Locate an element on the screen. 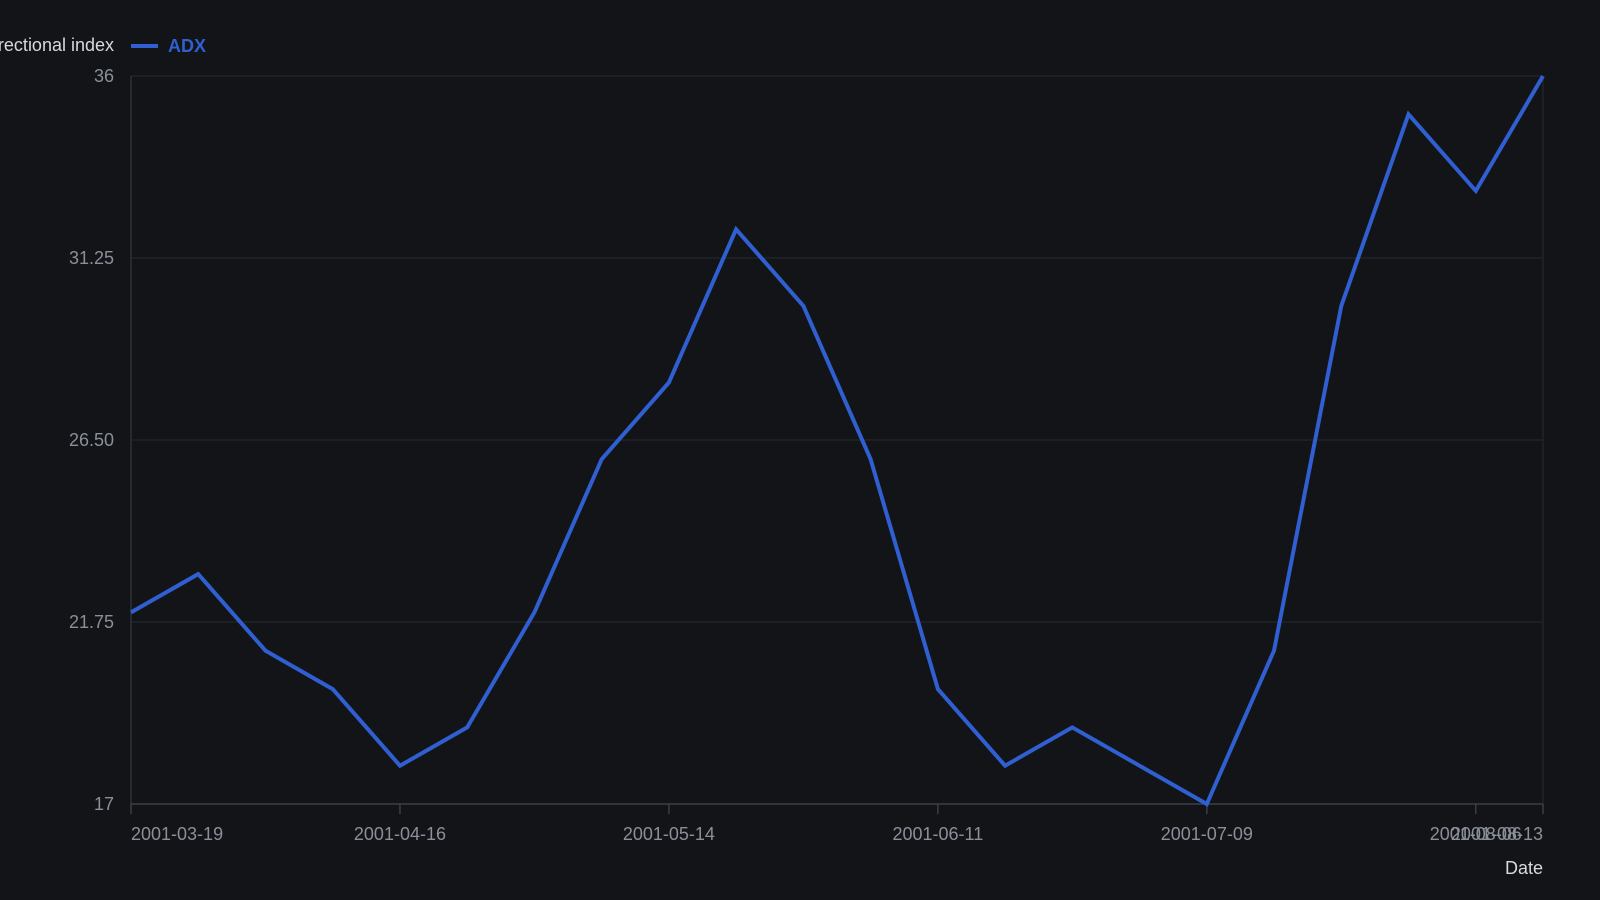 This screenshot has width=1600, height=900. y-tick-label: 21.75 is located at coordinates (91, 622).